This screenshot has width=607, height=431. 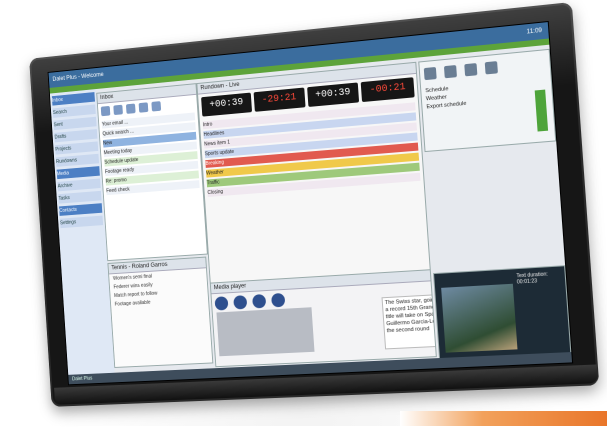 What do you see at coordinates (240, 302) in the screenshot?
I see `pause-icon` at bounding box center [240, 302].